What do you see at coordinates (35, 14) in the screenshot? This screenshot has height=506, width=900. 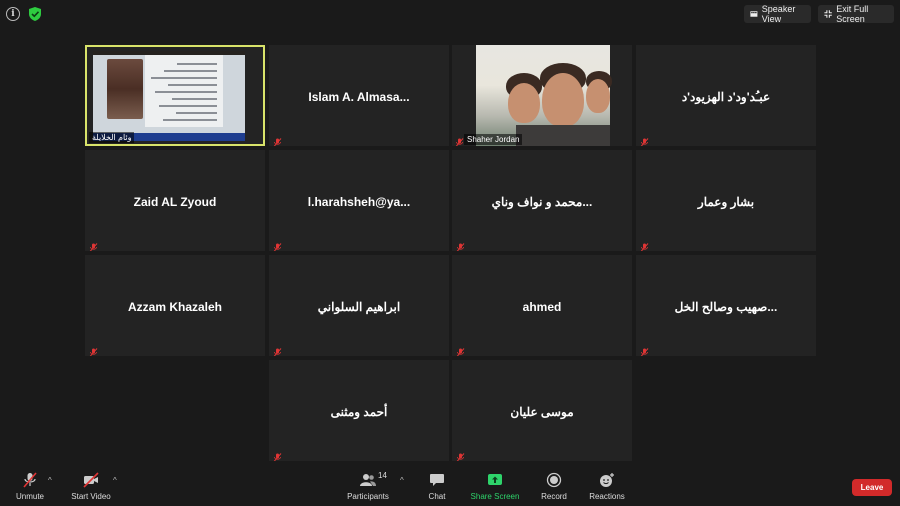 I see `shield-icon` at bounding box center [35, 14].